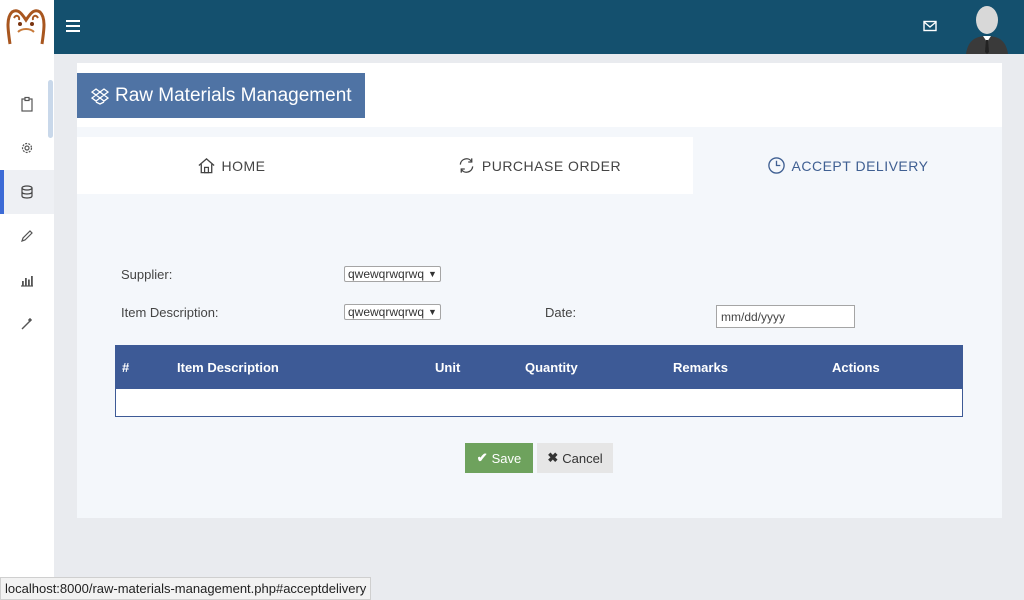  Describe the element at coordinates (539, 95) in the screenshot. I see `panel-header: Raw Materials Management` at that location.